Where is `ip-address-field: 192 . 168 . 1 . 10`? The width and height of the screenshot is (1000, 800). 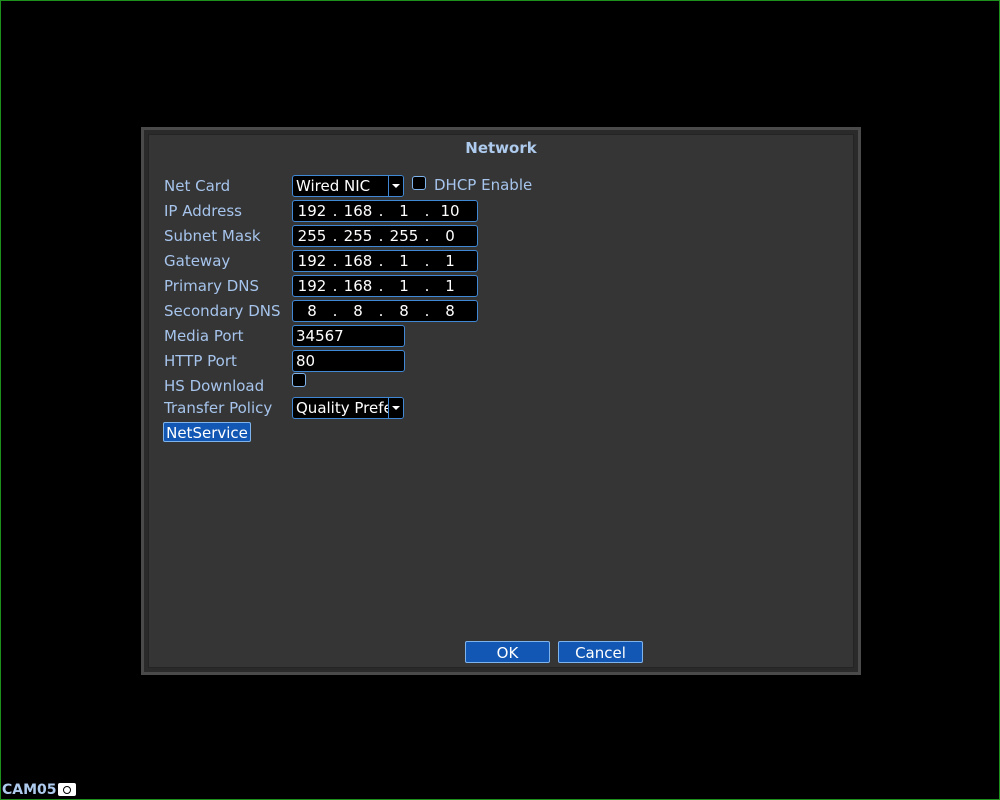
ip-address-field: 192 . 168 . 1 . 10 is located at coordinates (385, 211).